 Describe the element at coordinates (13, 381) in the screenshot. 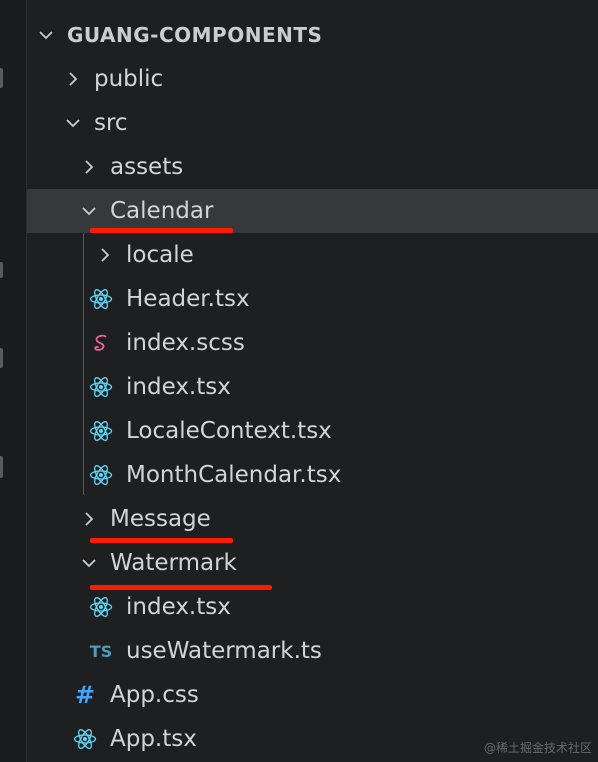

I see `activity-bar` at that location.